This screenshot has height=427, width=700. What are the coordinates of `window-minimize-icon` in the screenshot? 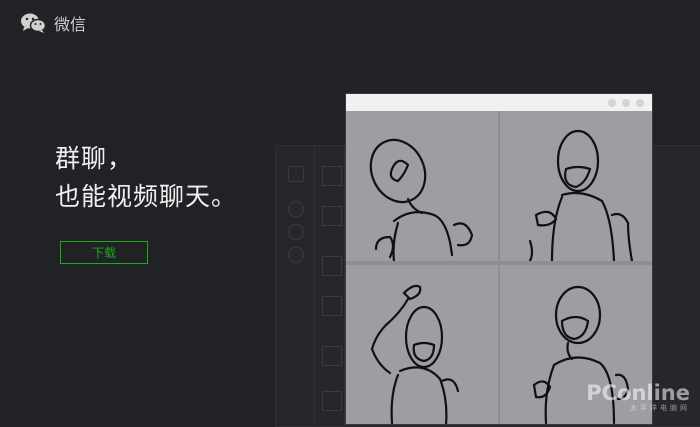 It's located at (612, 103).